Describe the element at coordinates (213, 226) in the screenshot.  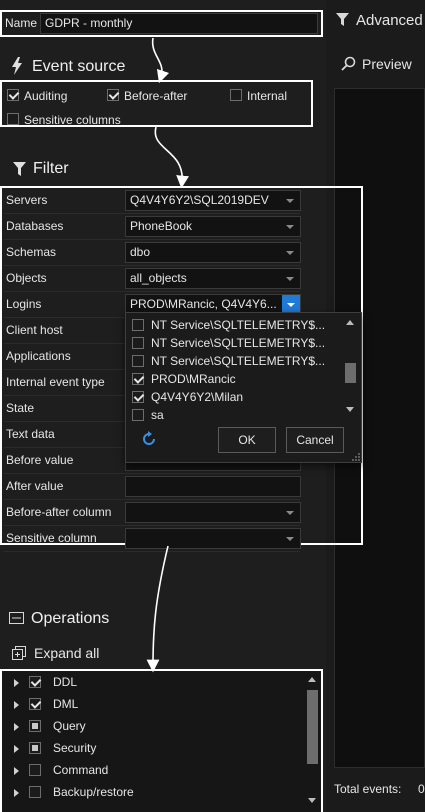
I see `filter-databases-combo: PhoneBook` at that location.